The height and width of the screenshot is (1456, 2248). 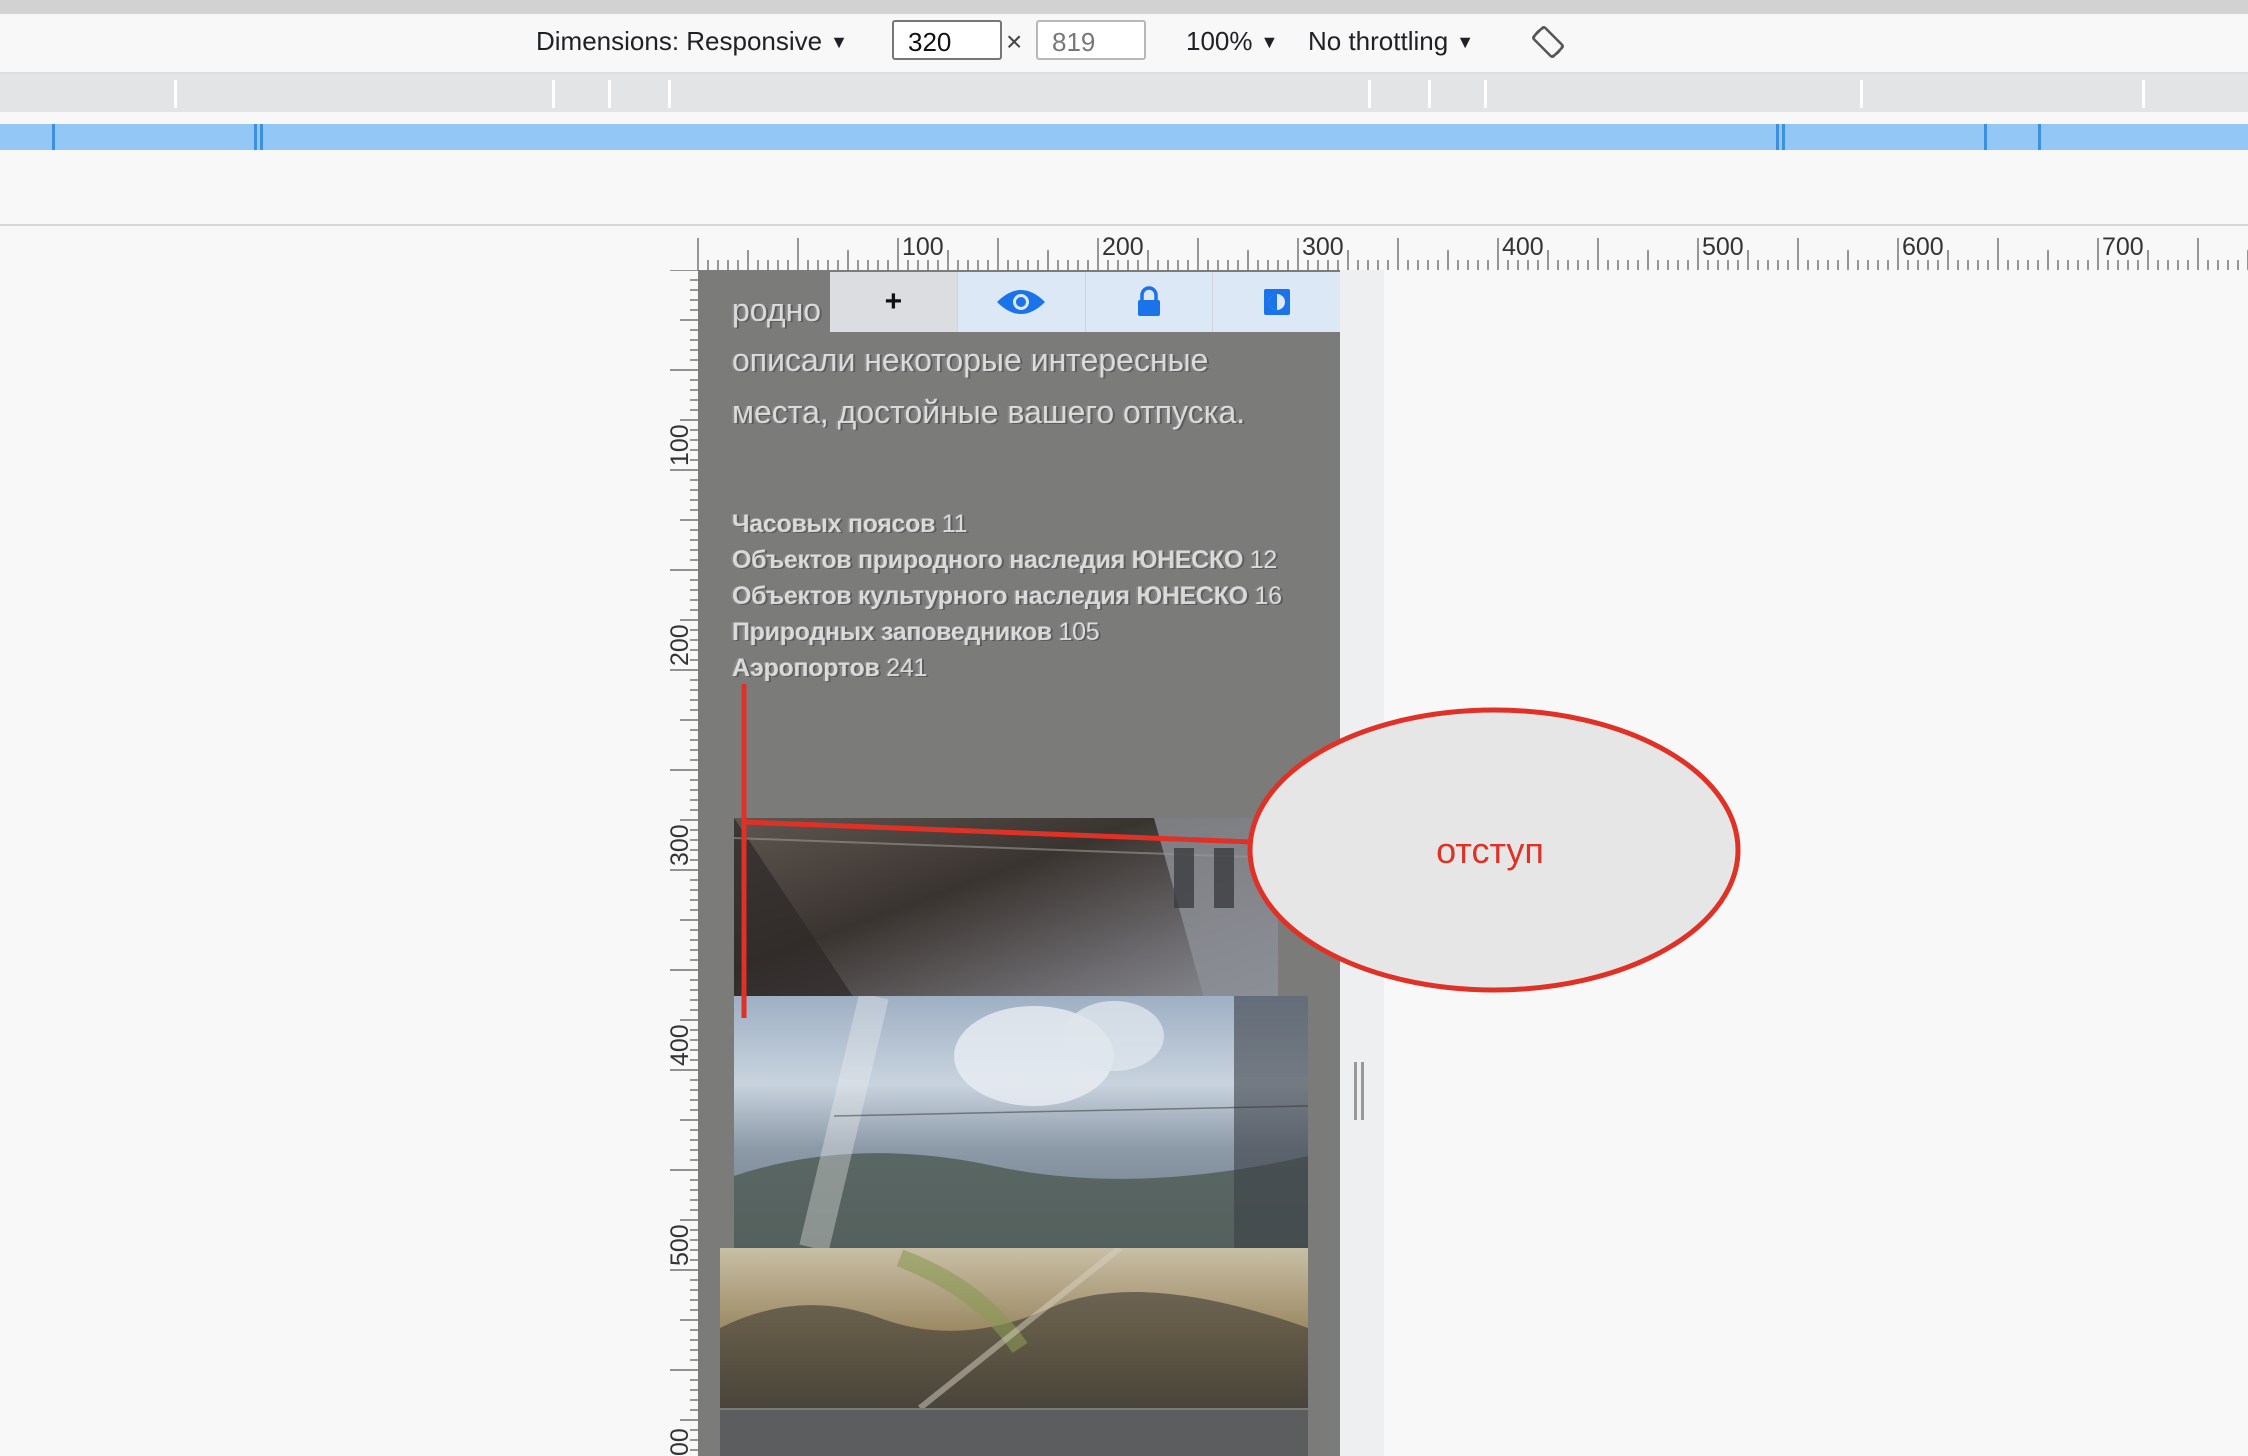 I want to click on annotation-label: отступ, so click(x=1490, y=850).